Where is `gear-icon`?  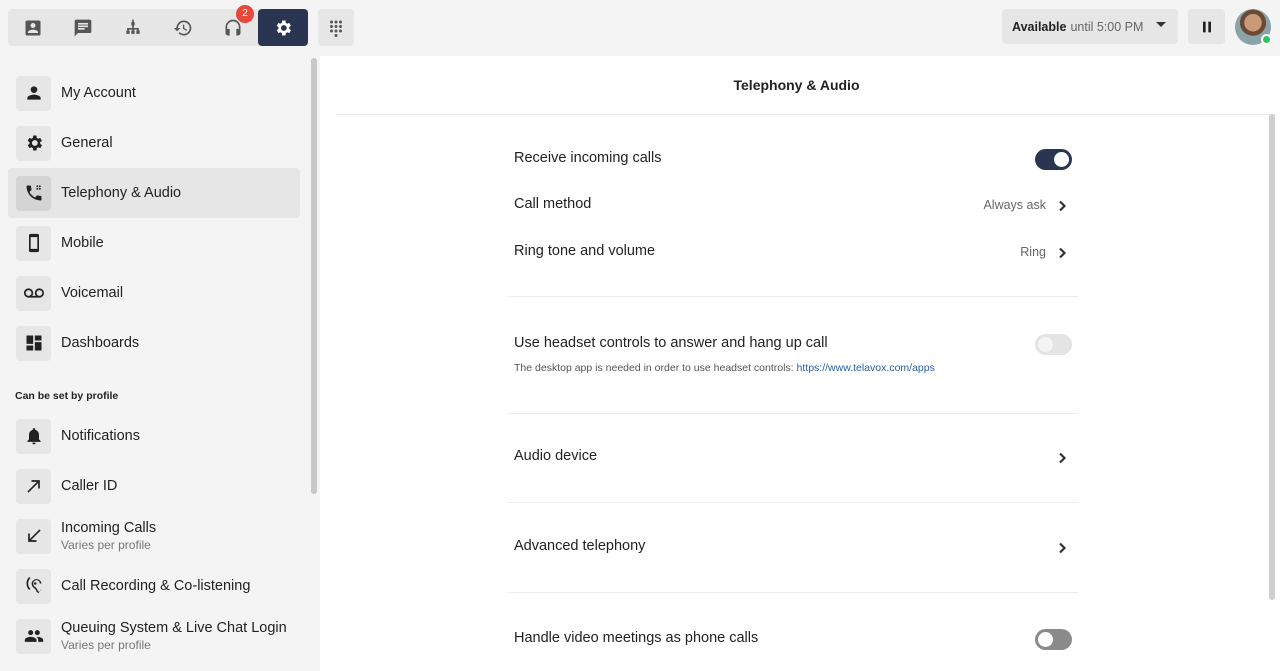
gear-icon is located at coordinates (33, 143).